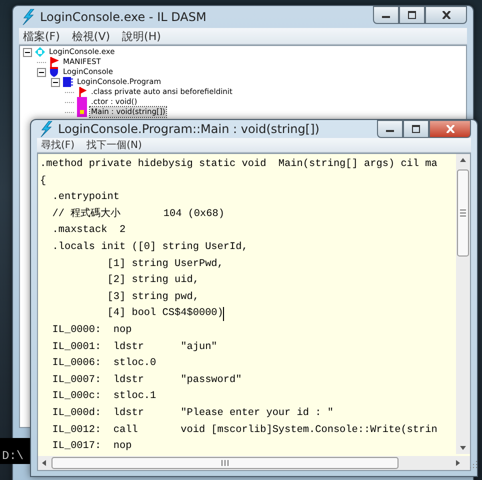  Describe the element at coordinates (89, 231) in the screenshot. I see `code-line: .maxstack 2` at that location.